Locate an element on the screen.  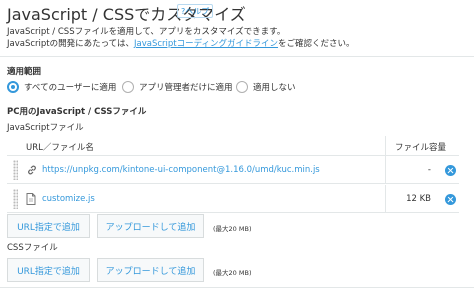
section-divider is located at coordinates (237, 287).